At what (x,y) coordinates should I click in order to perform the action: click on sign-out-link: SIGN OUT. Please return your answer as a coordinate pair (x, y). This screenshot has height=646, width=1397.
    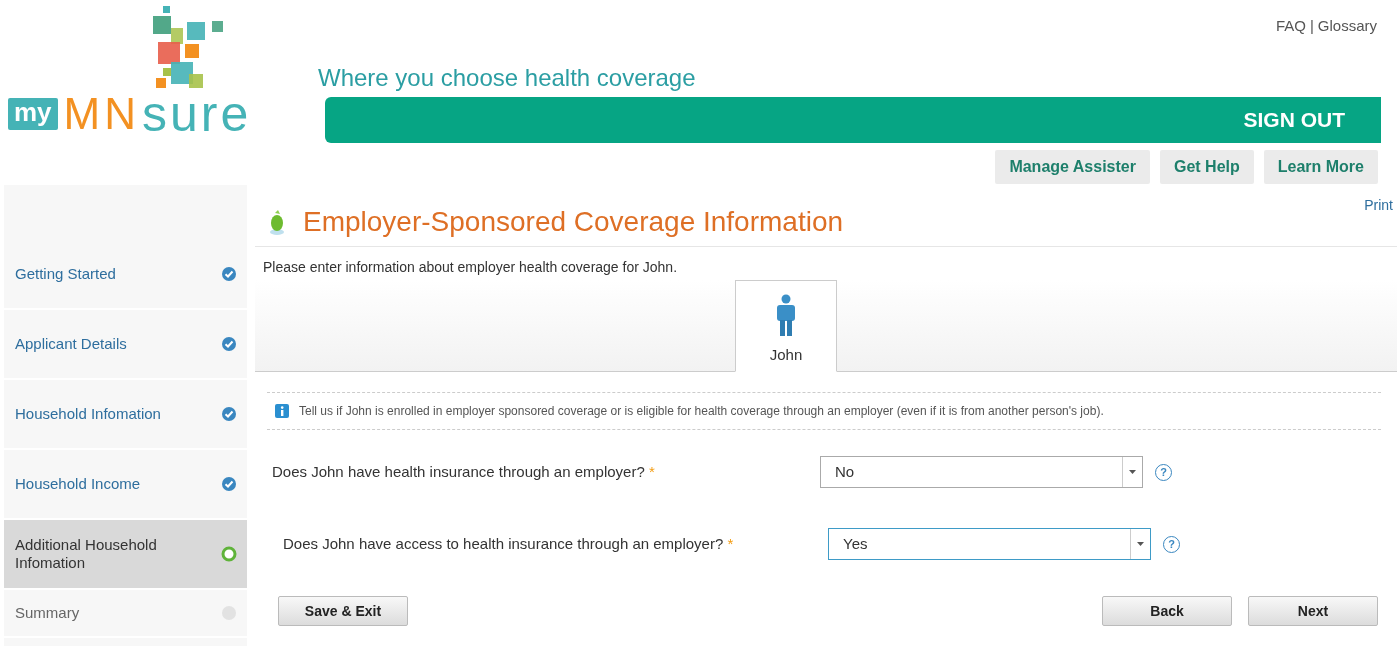
    Looking at the image, I should click on (1294, 120).